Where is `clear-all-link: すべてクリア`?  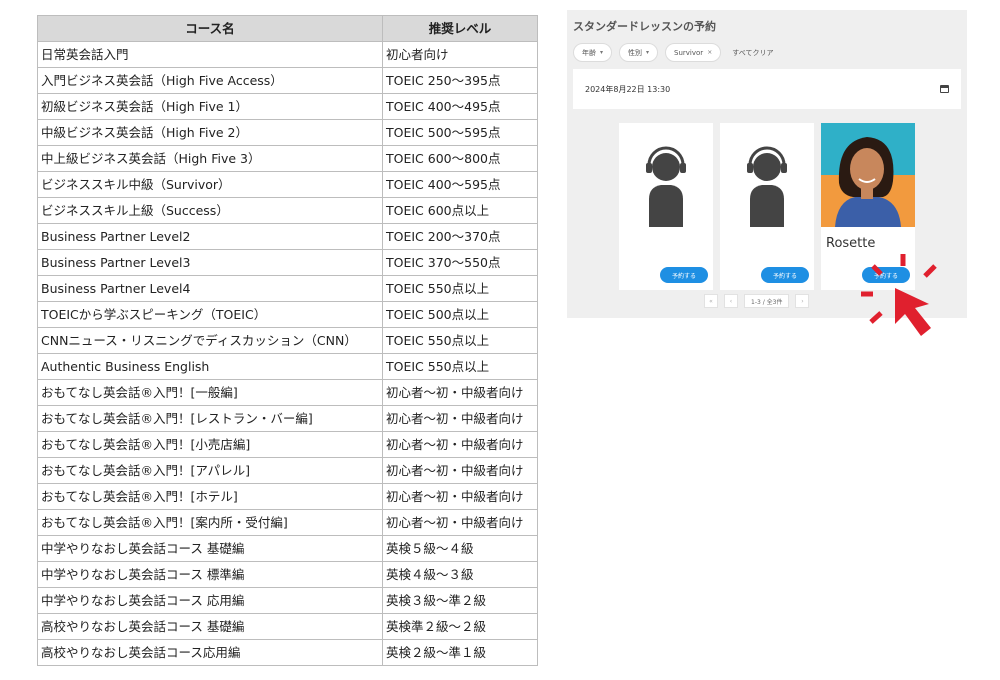
clear-all-link: すべてクリア is located at coordinates (752, 53).